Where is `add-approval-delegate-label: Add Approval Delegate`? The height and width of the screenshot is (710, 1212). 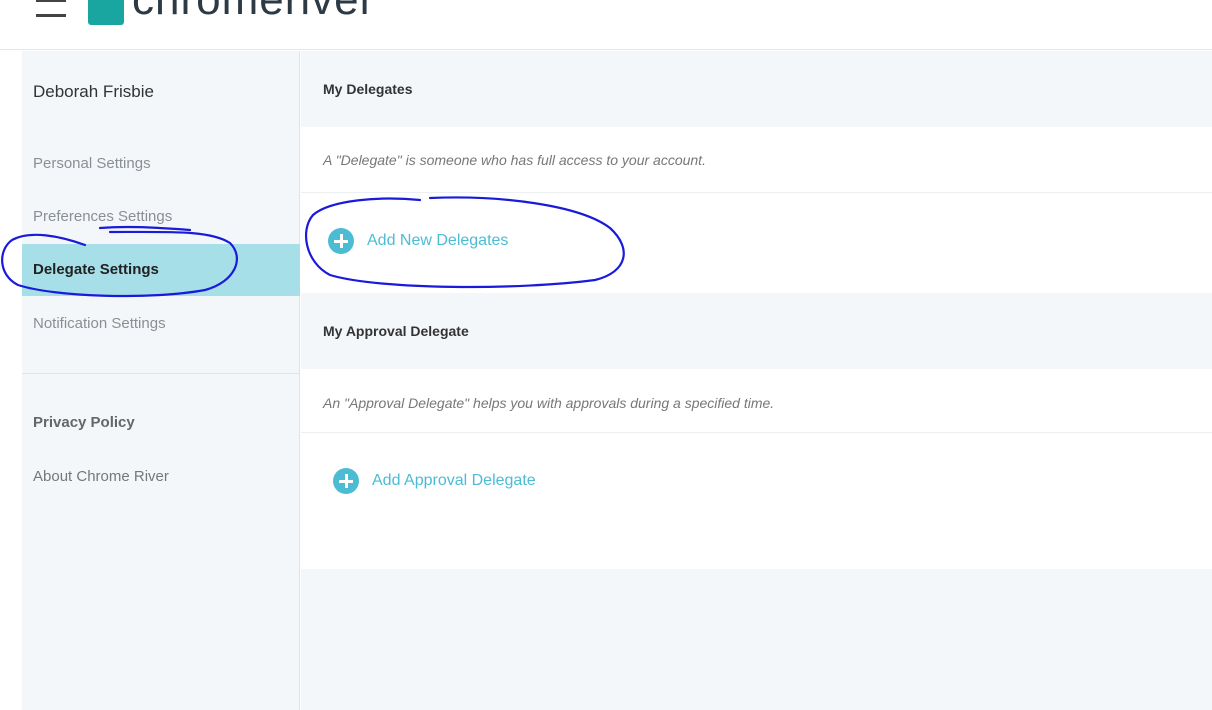
add-approval-delegate-label: Add Approval Delegate is located at coordinates (454, 480).